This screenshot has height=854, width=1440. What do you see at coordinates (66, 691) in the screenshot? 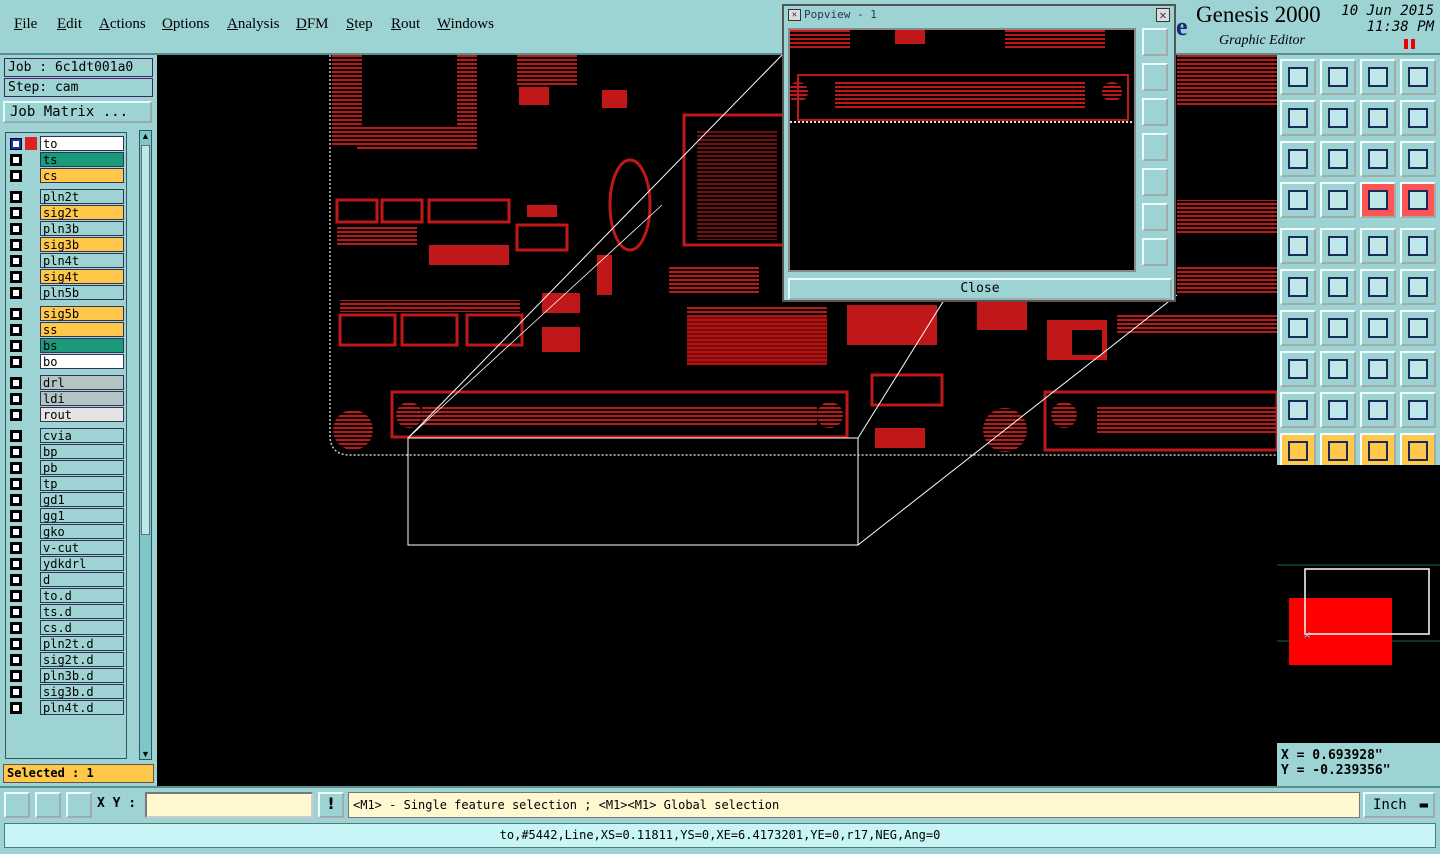
I see `layer-row: sig3b.d` at bounding box center [66, 691].